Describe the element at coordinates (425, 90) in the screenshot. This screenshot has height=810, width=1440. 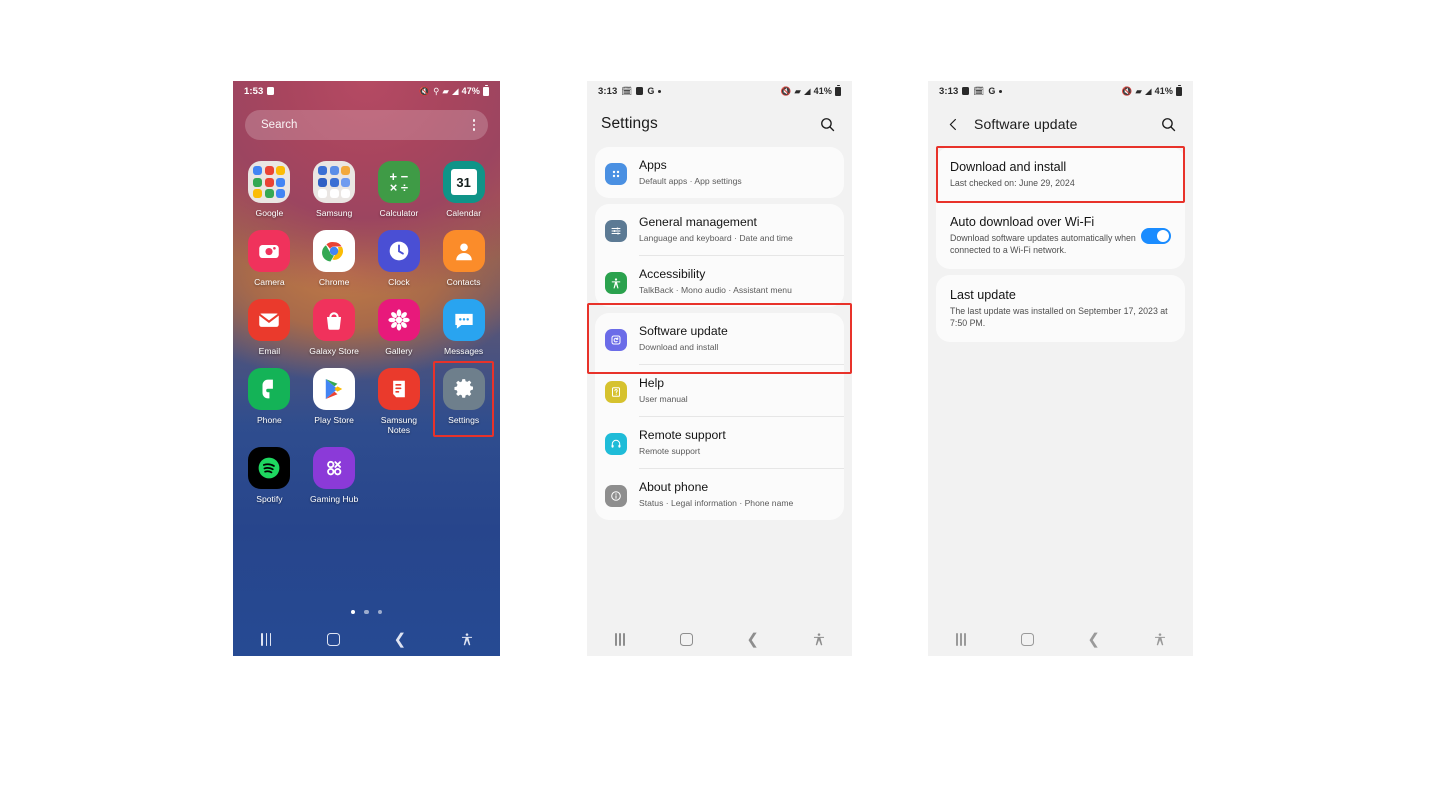
I see `mute-icon: 🔇` at that location.